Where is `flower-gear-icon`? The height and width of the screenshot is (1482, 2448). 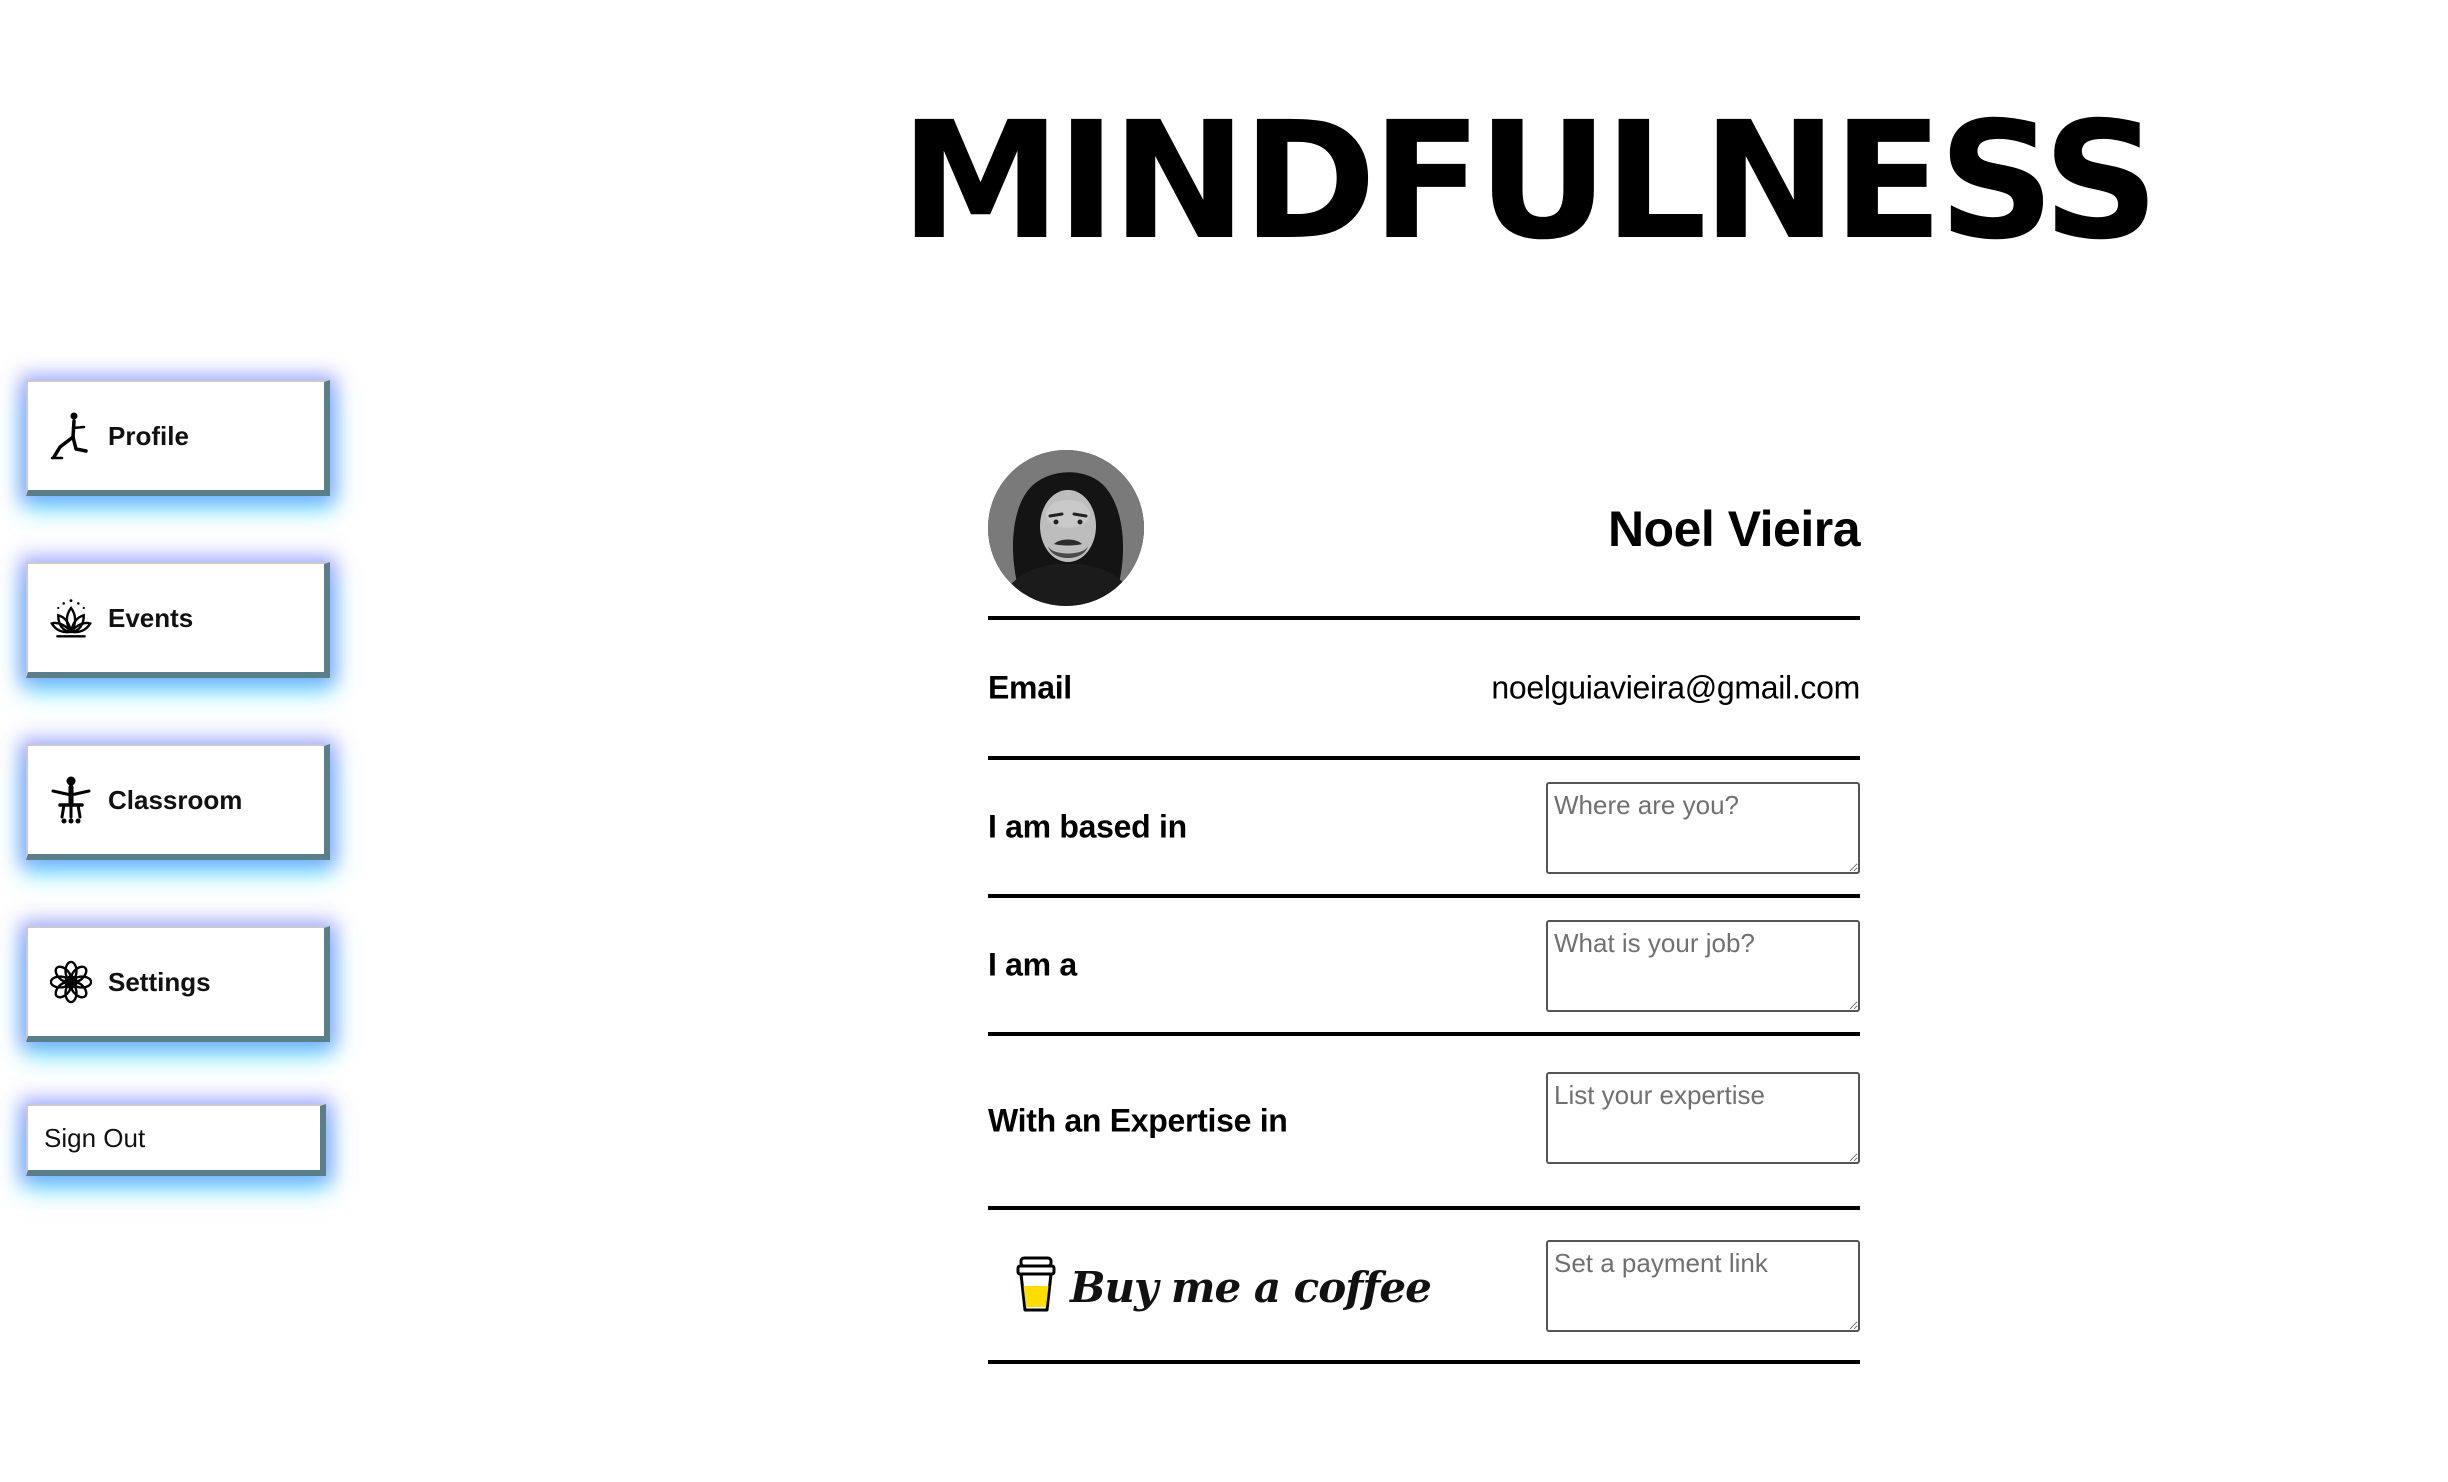 flower-gear-icon is located at coordinates (71, 982).